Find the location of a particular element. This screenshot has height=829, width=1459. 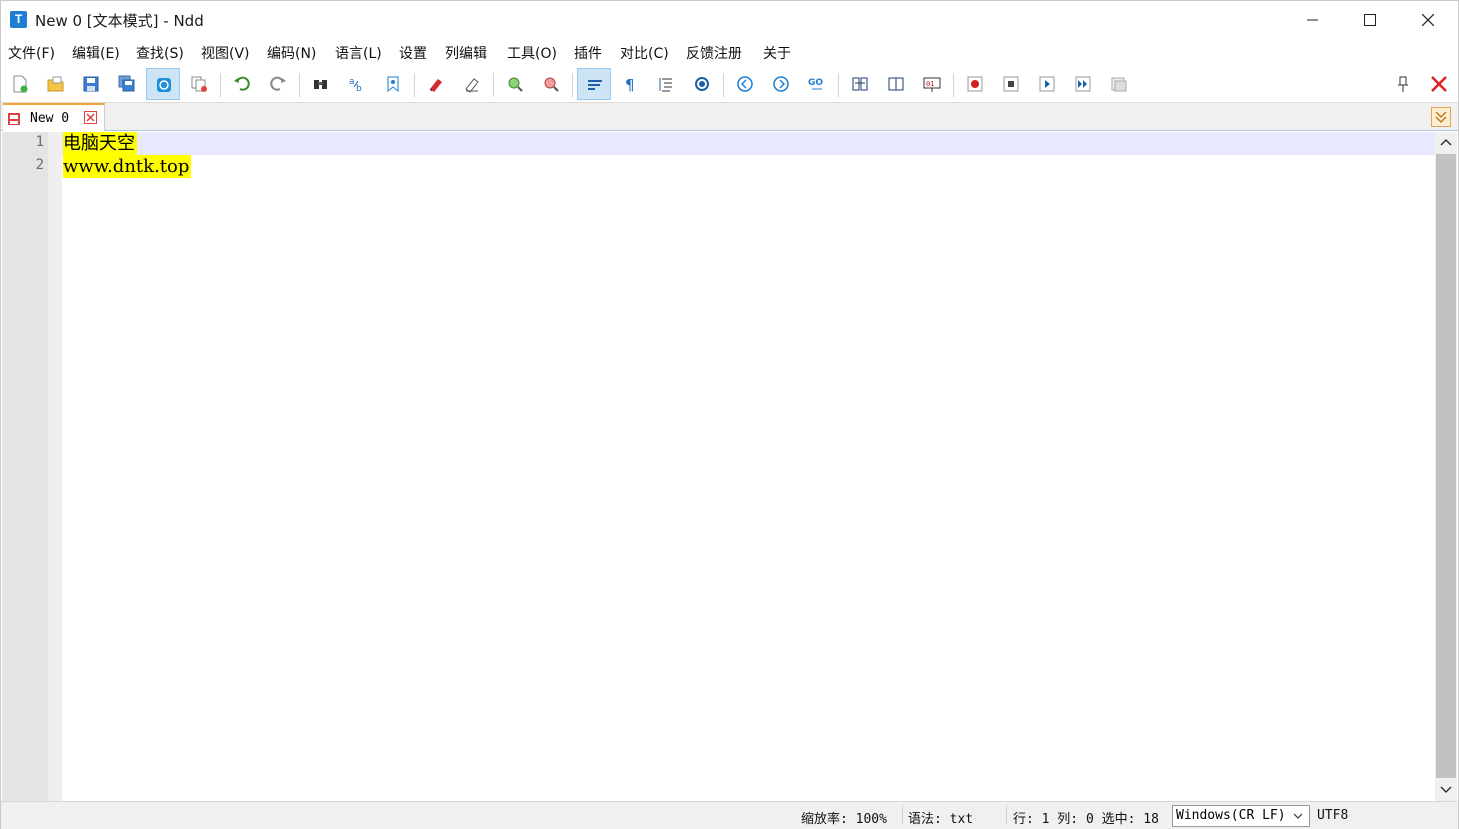

highlight-button is located at coordinates (702, 84).